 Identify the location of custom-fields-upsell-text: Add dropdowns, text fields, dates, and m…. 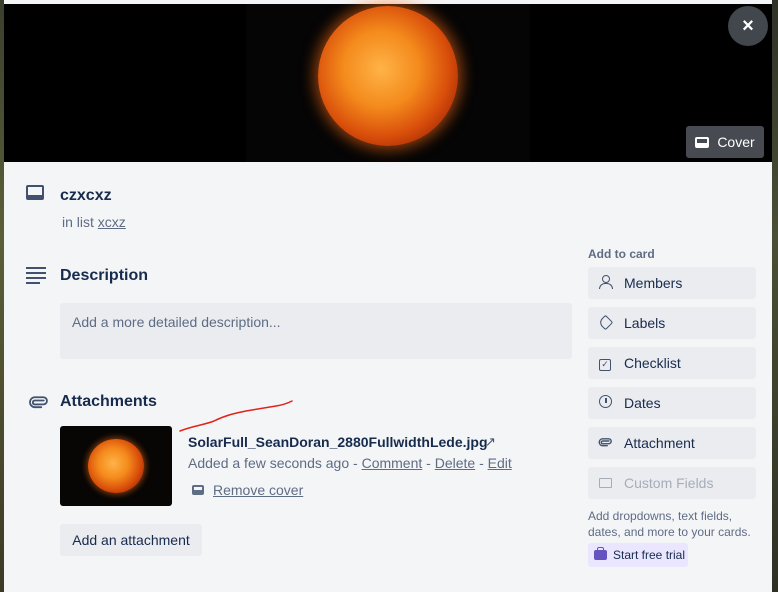
(669, 524).